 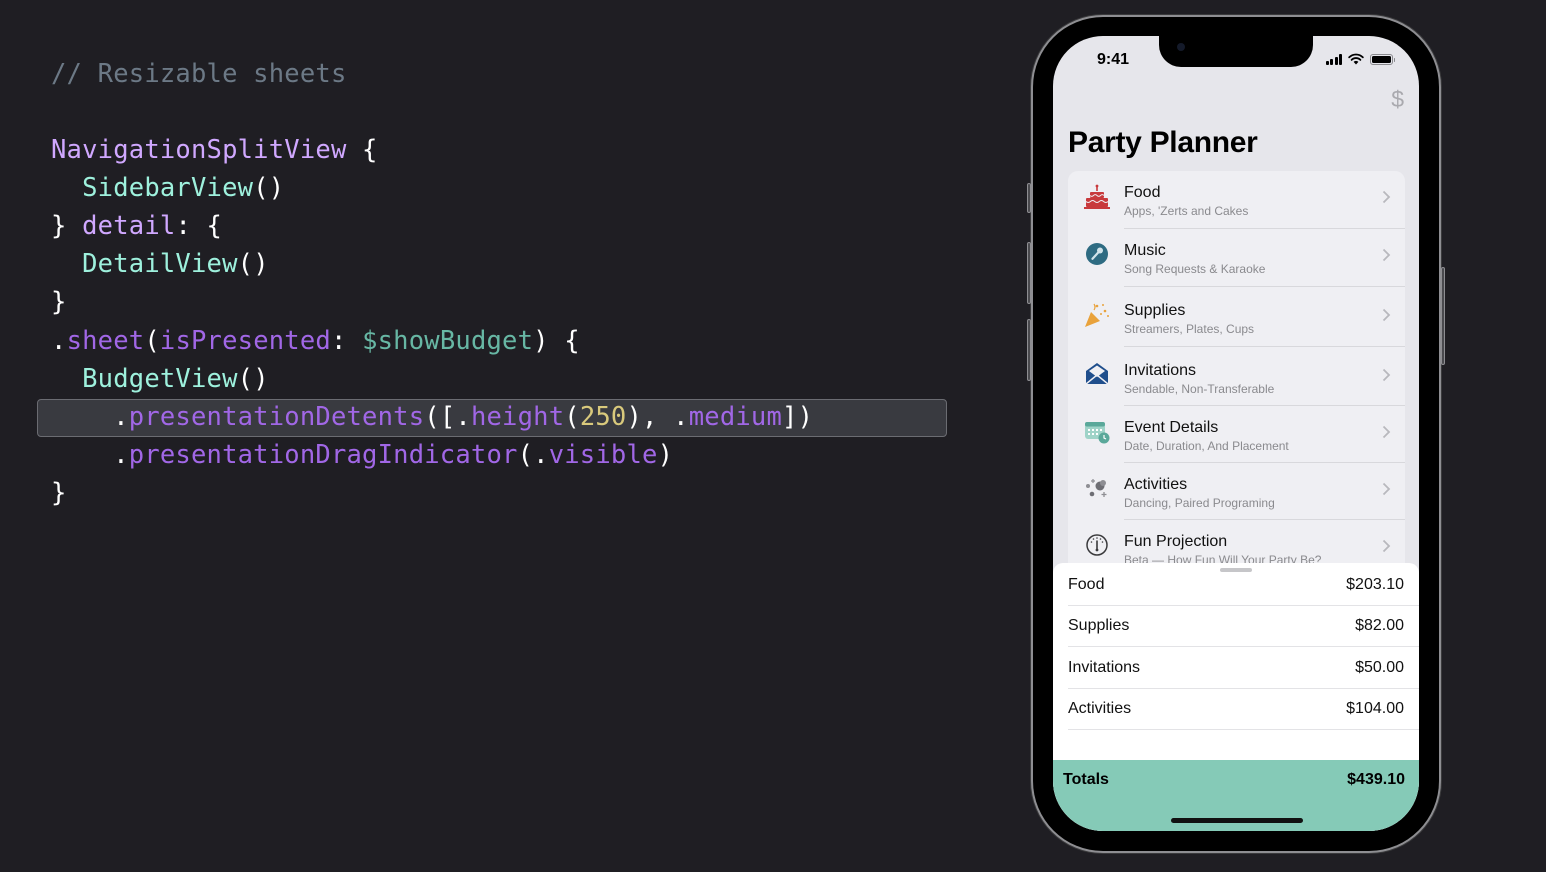 I want to click on code-token-plain: (, so click(x=572, y=417).